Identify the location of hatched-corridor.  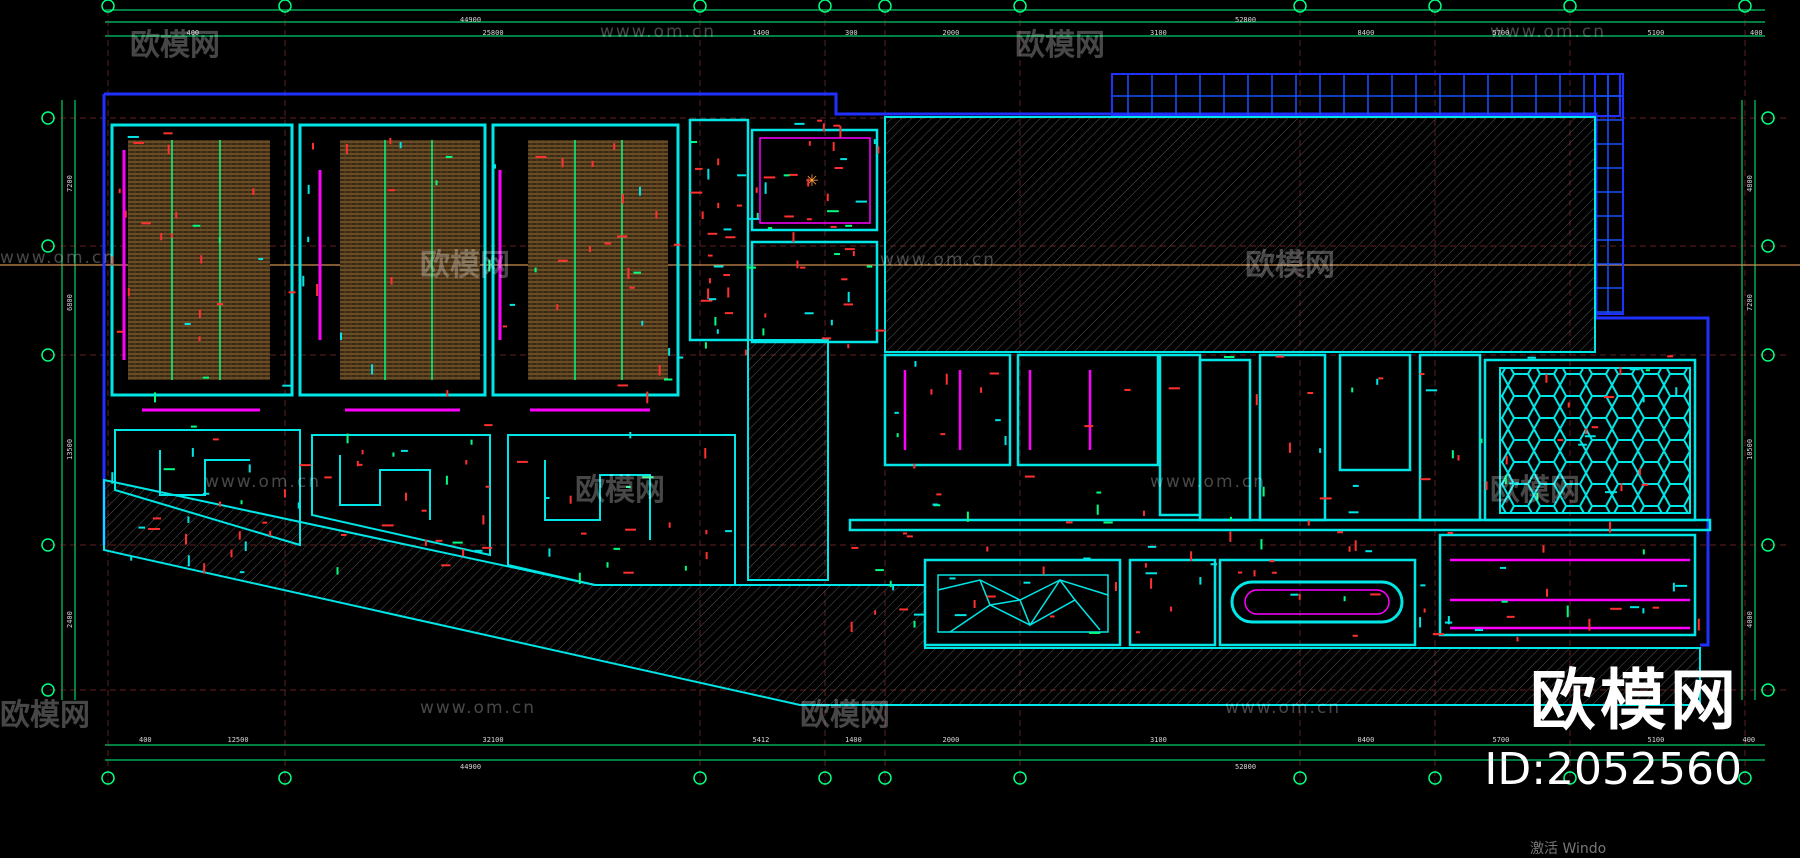
(788, 460).